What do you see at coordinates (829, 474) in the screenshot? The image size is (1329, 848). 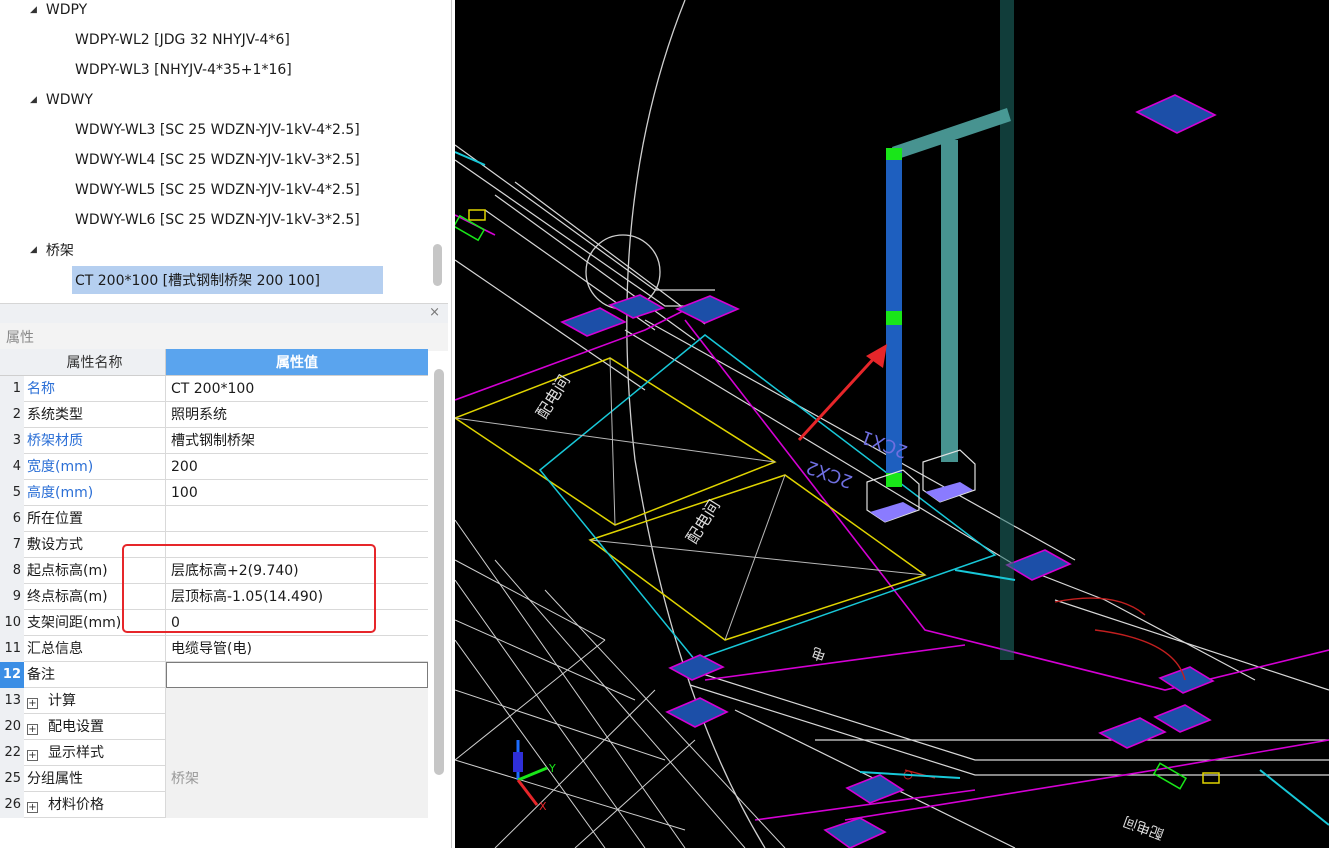 I see `tag-label: 2CX2` at bounding box center [829, 474].